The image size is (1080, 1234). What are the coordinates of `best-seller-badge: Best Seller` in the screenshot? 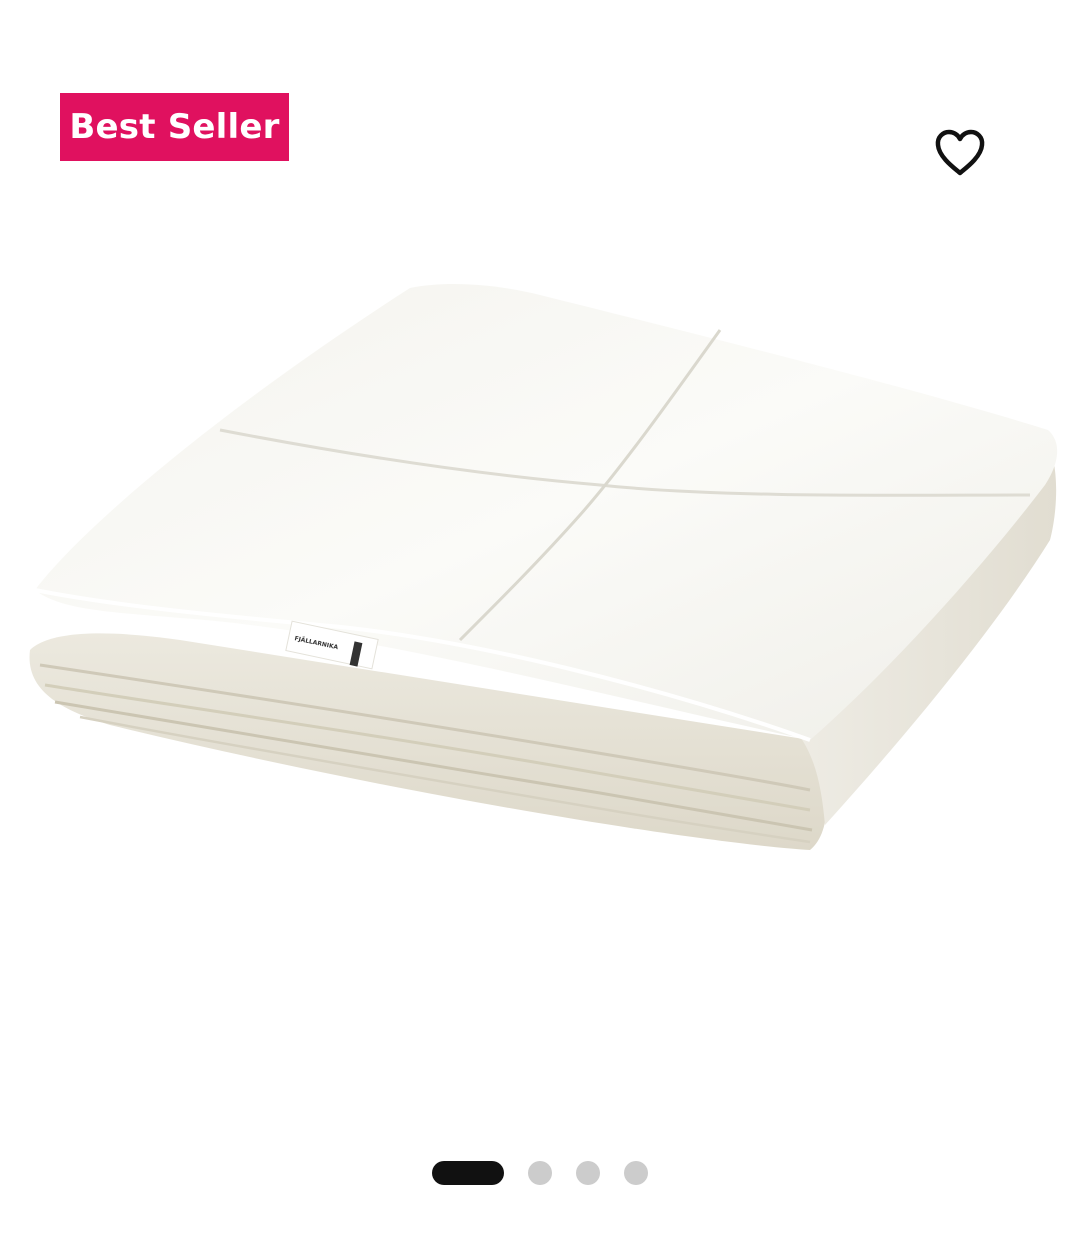 It's located at (174, 127).